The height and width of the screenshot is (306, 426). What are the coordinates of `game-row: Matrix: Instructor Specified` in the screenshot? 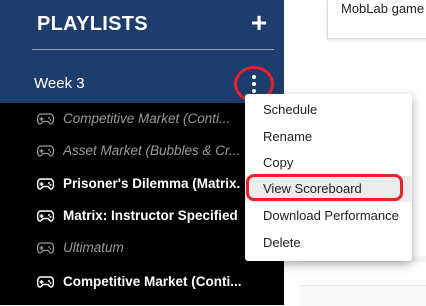 It's located at (142, 217).